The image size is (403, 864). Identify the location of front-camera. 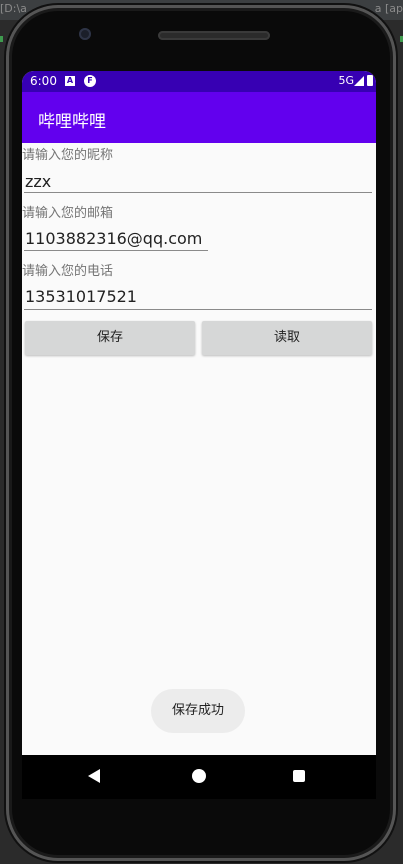
(85, 34).